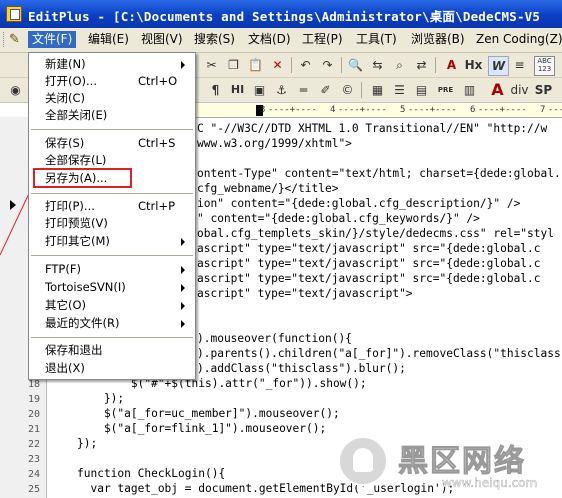  Describe the element at coordinates (5, 39) in the screenshot. I see `menubar-grip-handle` at that location.